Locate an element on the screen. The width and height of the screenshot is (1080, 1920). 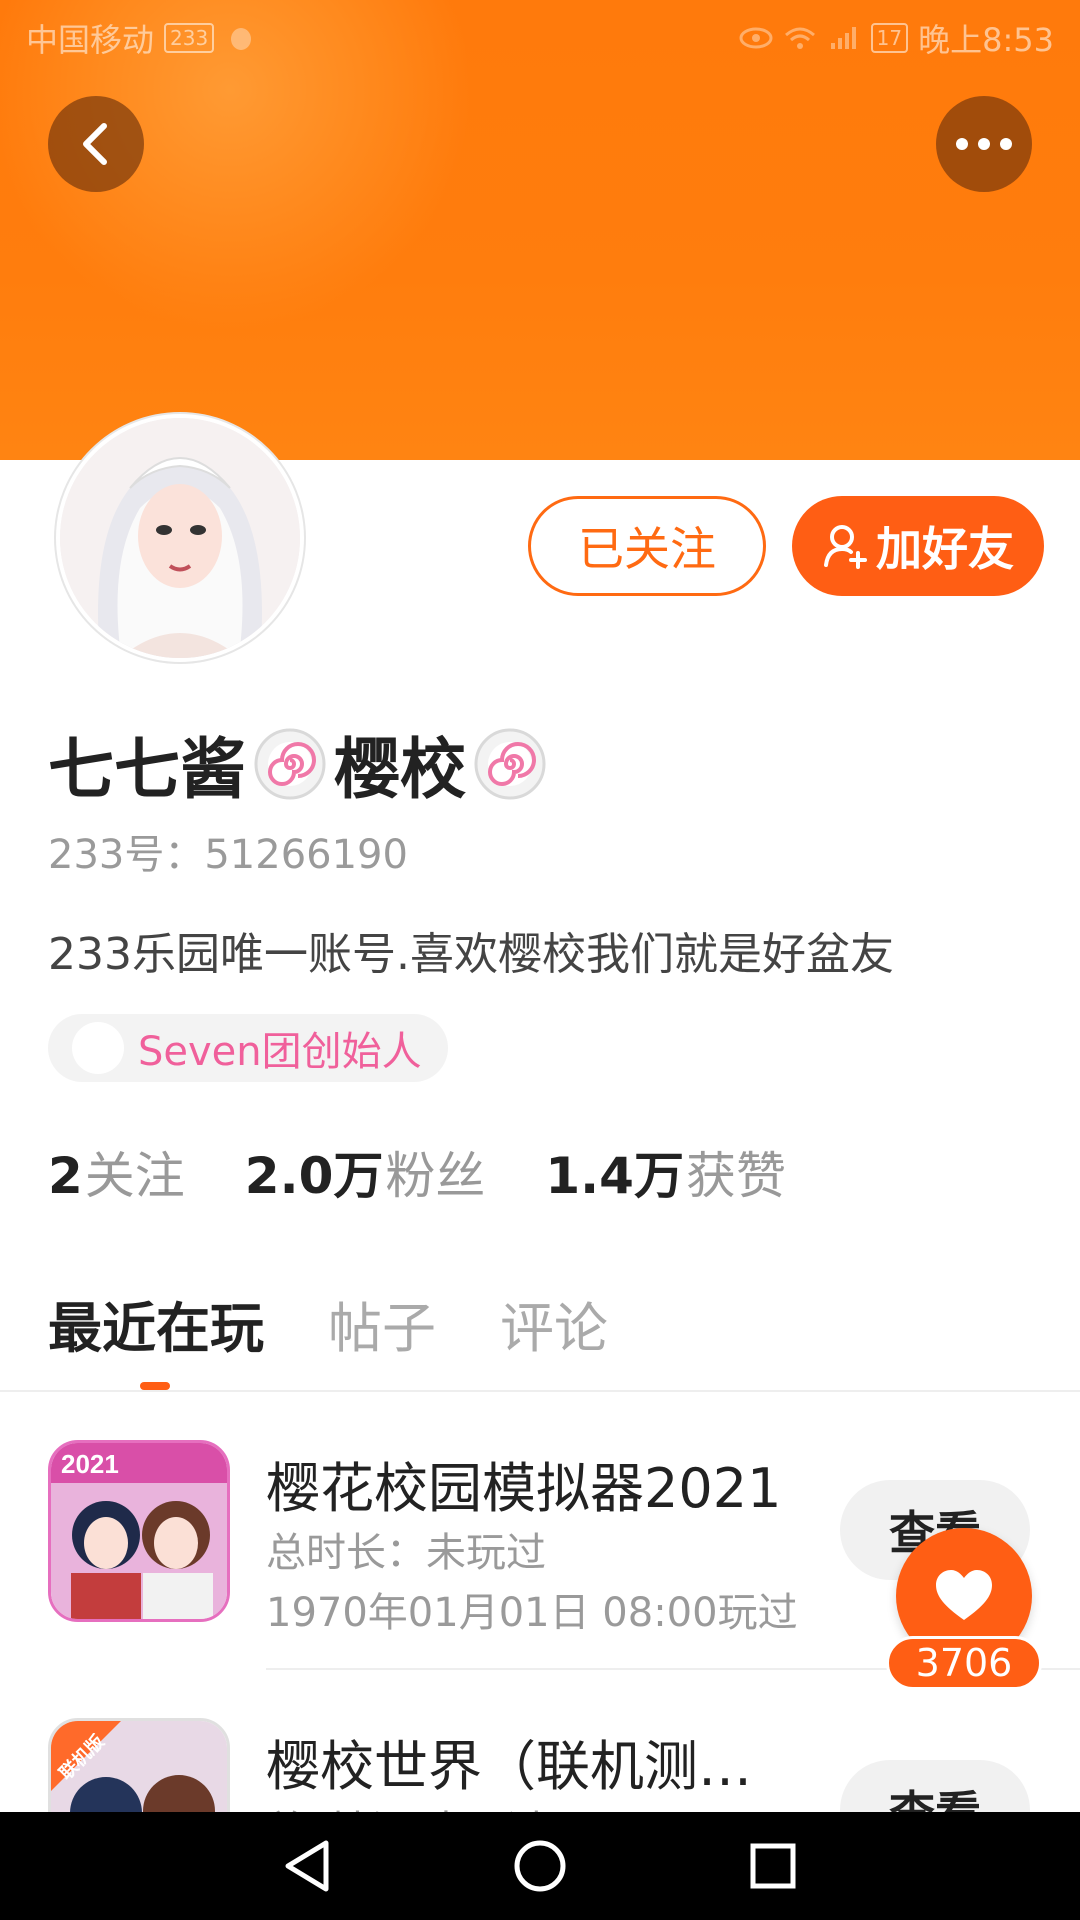
square-recents-icon is located at coordinates (773, 1866).